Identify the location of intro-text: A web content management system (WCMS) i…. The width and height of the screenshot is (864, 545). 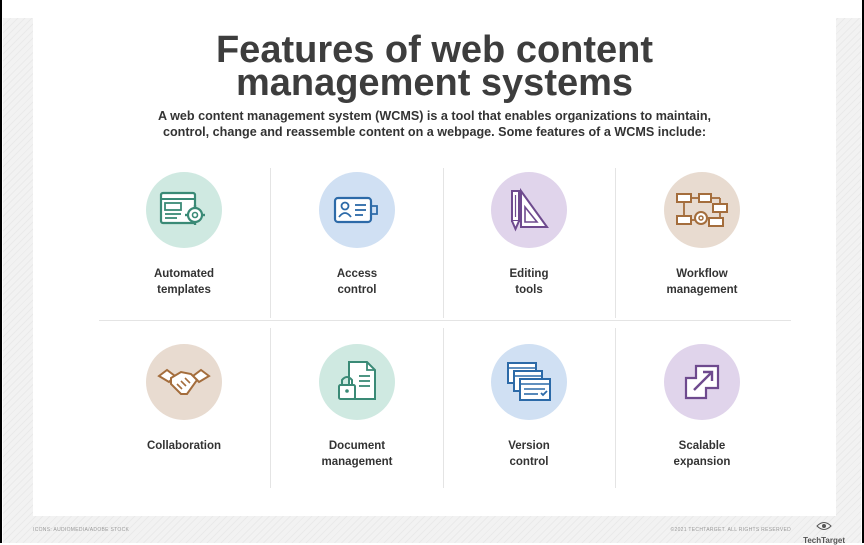
(434, 124).